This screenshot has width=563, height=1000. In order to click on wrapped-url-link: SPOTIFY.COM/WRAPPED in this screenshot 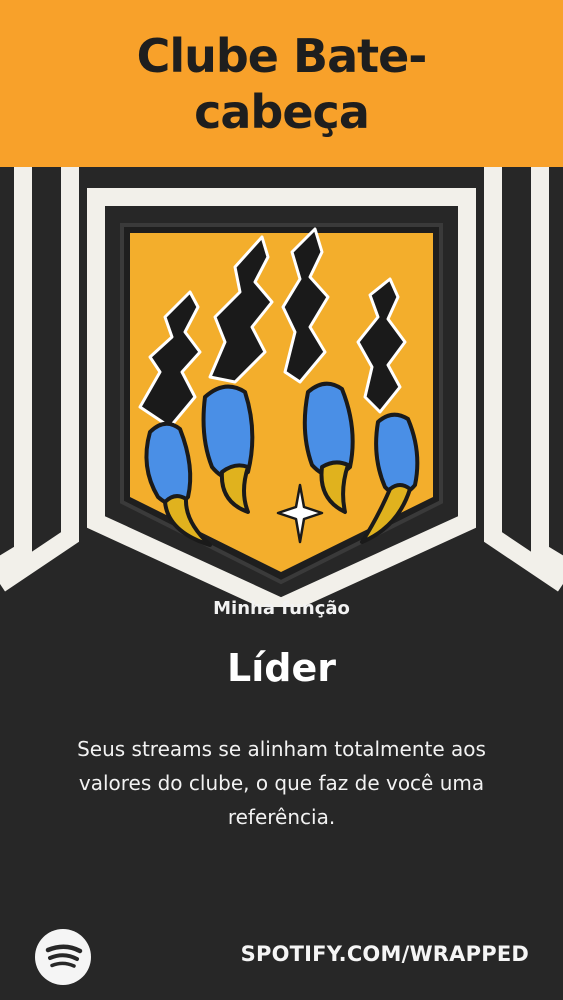, I will do `click(385, 954)`.